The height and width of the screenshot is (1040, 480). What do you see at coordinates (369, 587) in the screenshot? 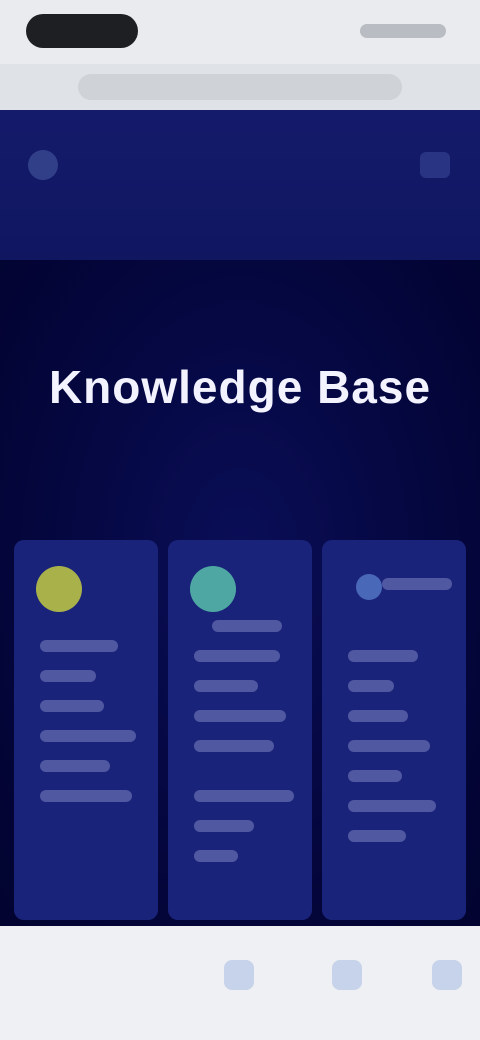
I see `blue-badge-icon` at bounding box center [369, 587].